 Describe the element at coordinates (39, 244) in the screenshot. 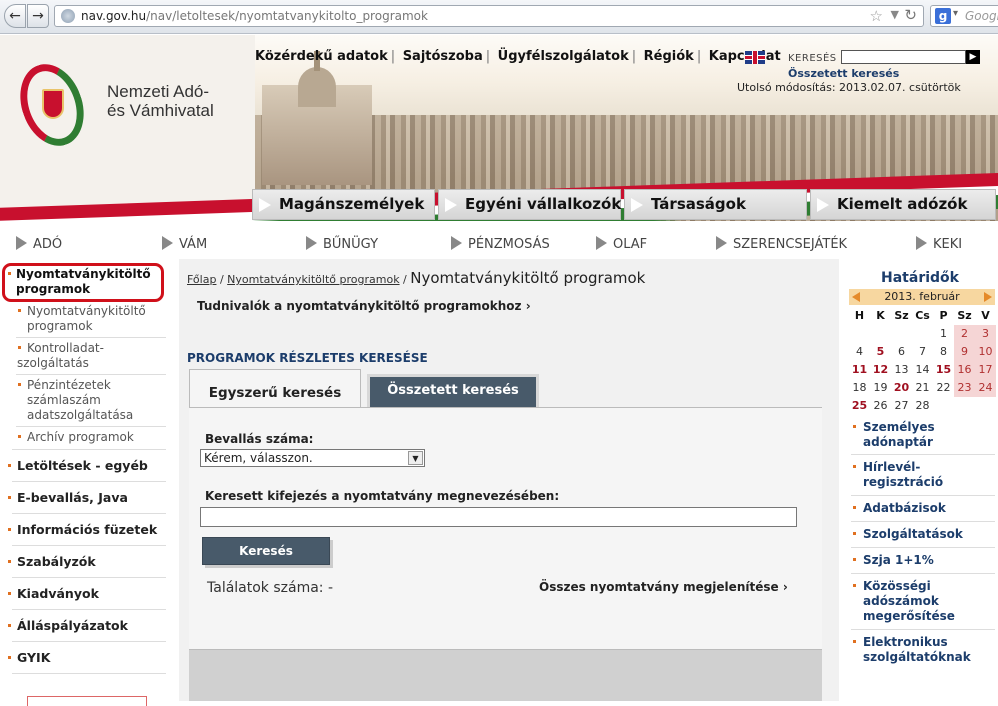

I see `secnav-tax: ADÓ` at that location.